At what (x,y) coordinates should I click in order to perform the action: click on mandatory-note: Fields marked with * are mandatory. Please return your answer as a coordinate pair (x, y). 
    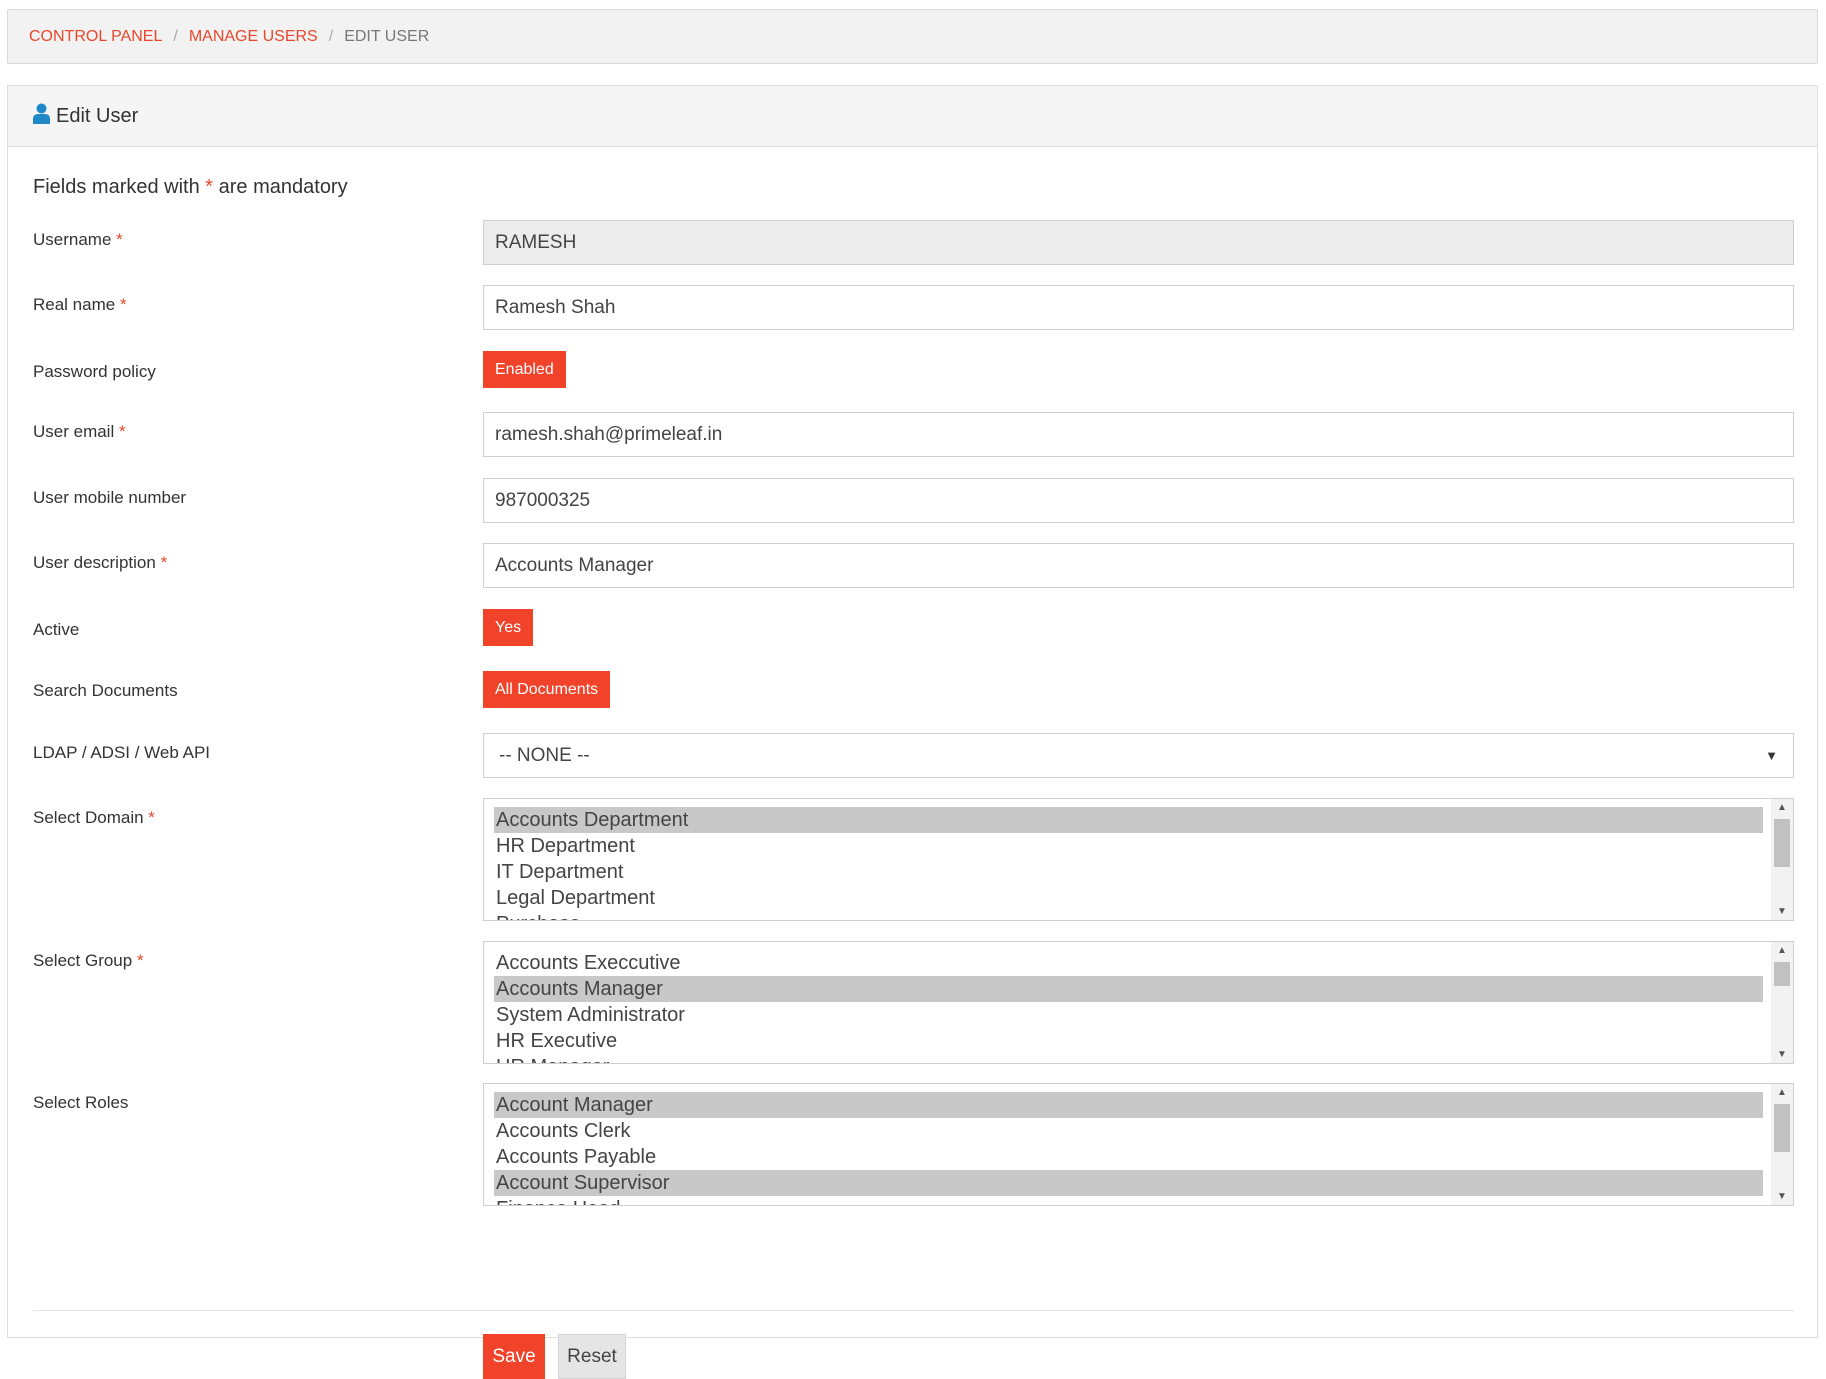
    Looking at the image, I should click on (190, 187).